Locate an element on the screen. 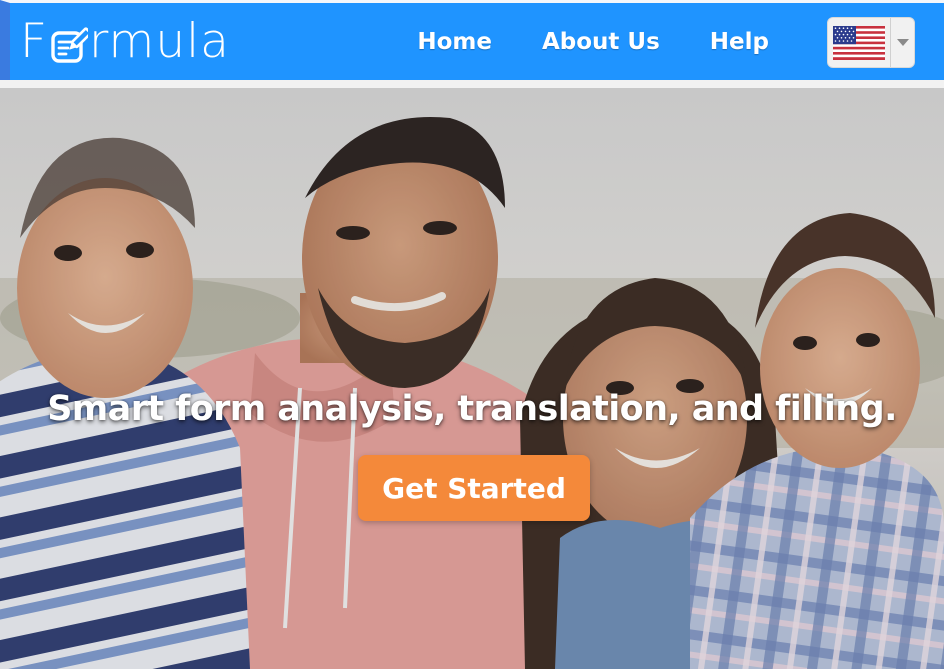 The height and width of the screenshot is (669, 944). navbar: F rmula Home About Us Help is located at coordinates (472, 44).